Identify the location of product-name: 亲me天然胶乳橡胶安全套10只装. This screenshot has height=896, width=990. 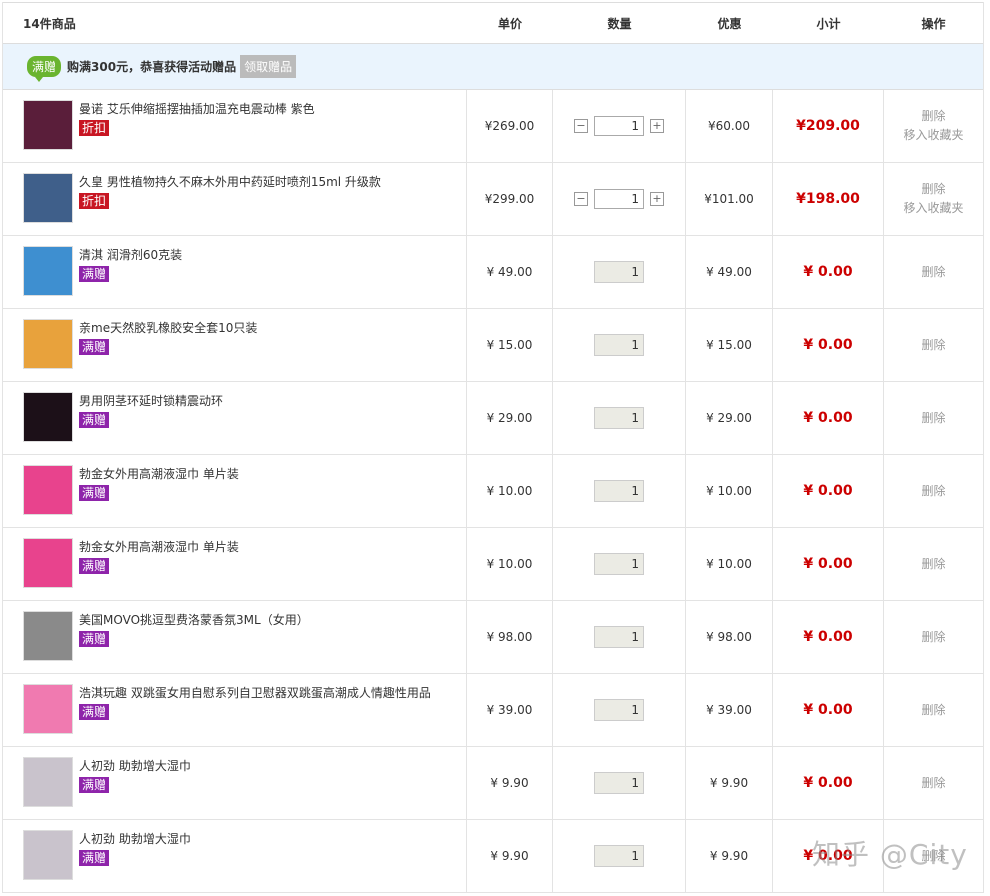
(168, 328).